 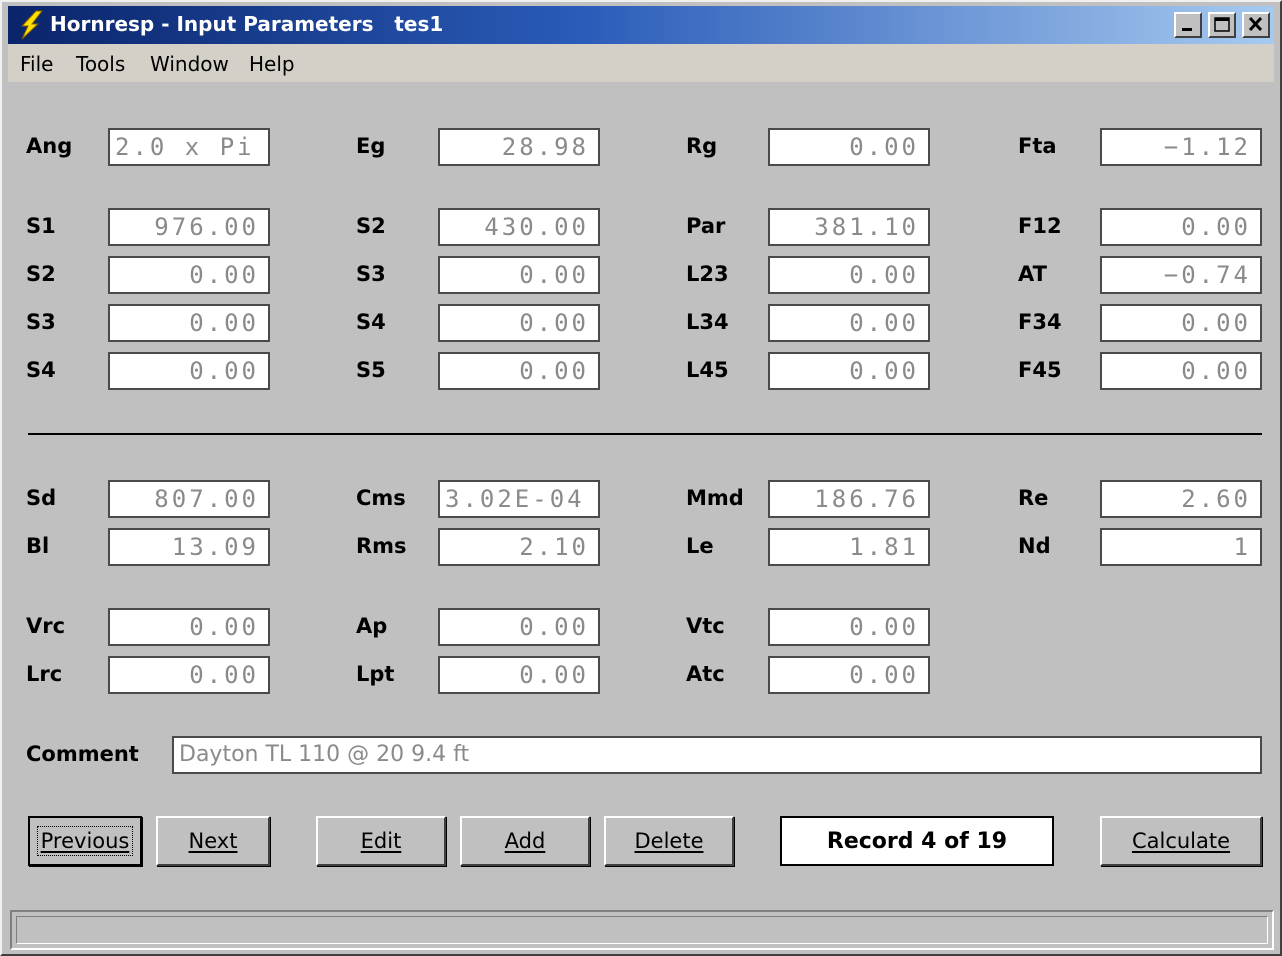 What do you see at coordinates (1181, 323) in the screenshot?
I see `field-f34: 0.00` at bounding box center [1181, 323].